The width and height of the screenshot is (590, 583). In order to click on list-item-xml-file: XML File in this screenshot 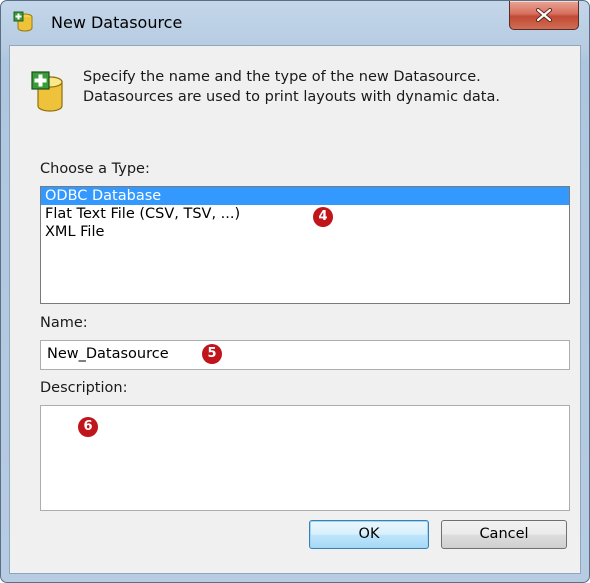, I will do `click(305, 232)`.